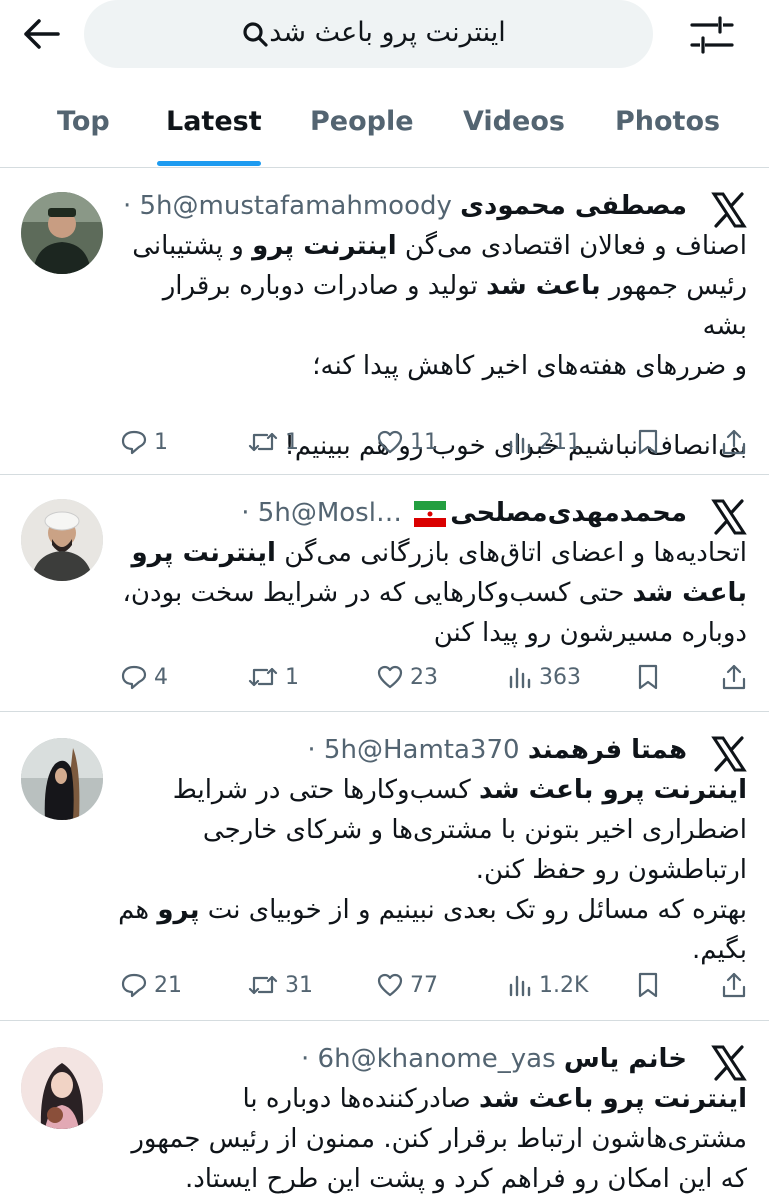  What do you see at coordinates (560, 677) in the screenshot?
I see `view-count: 363` at bounding box center [560, 677].